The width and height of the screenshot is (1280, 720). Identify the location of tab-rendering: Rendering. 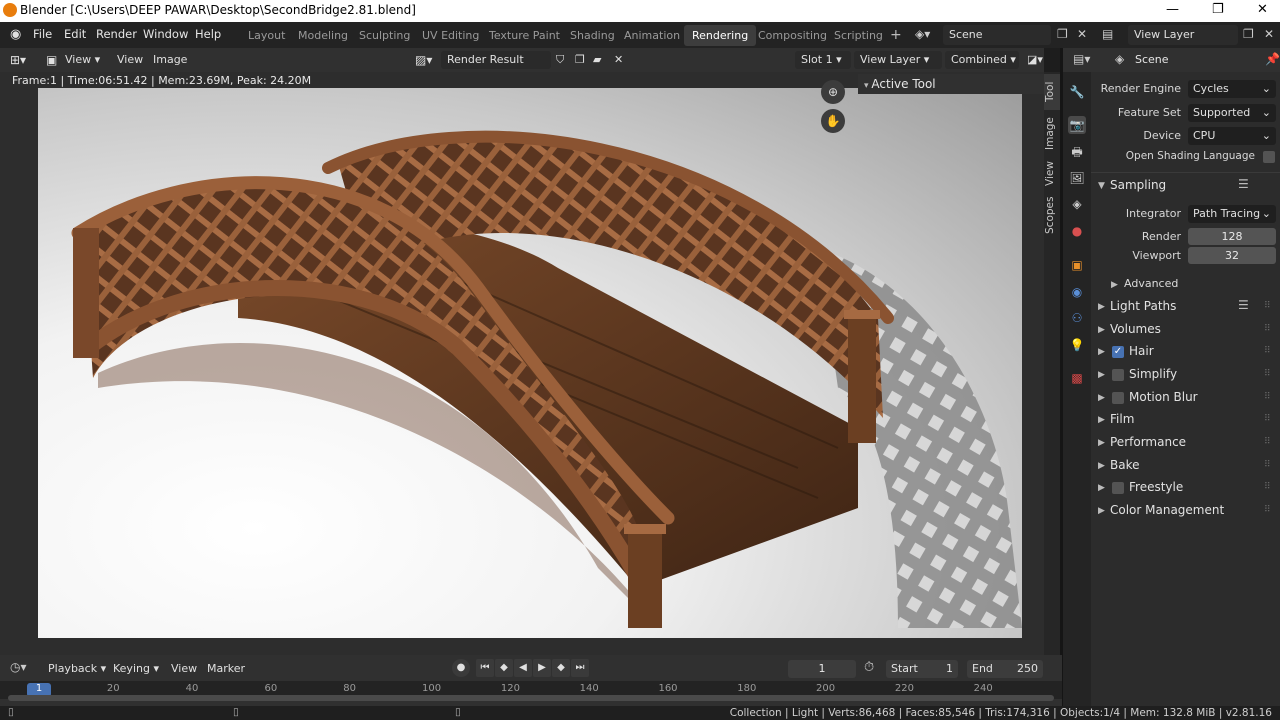
(720, 35).